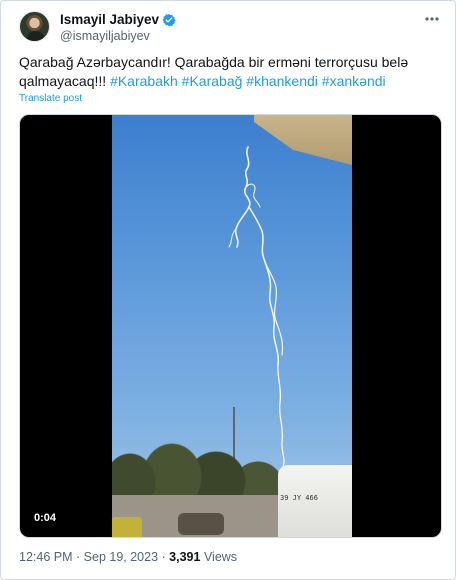 This screenshot has width=456, height=580. What do you see at coordinates (299, 498) in the screenshot?
I see `van-plate: 39 JY 466` at bounding box center [299, 498].